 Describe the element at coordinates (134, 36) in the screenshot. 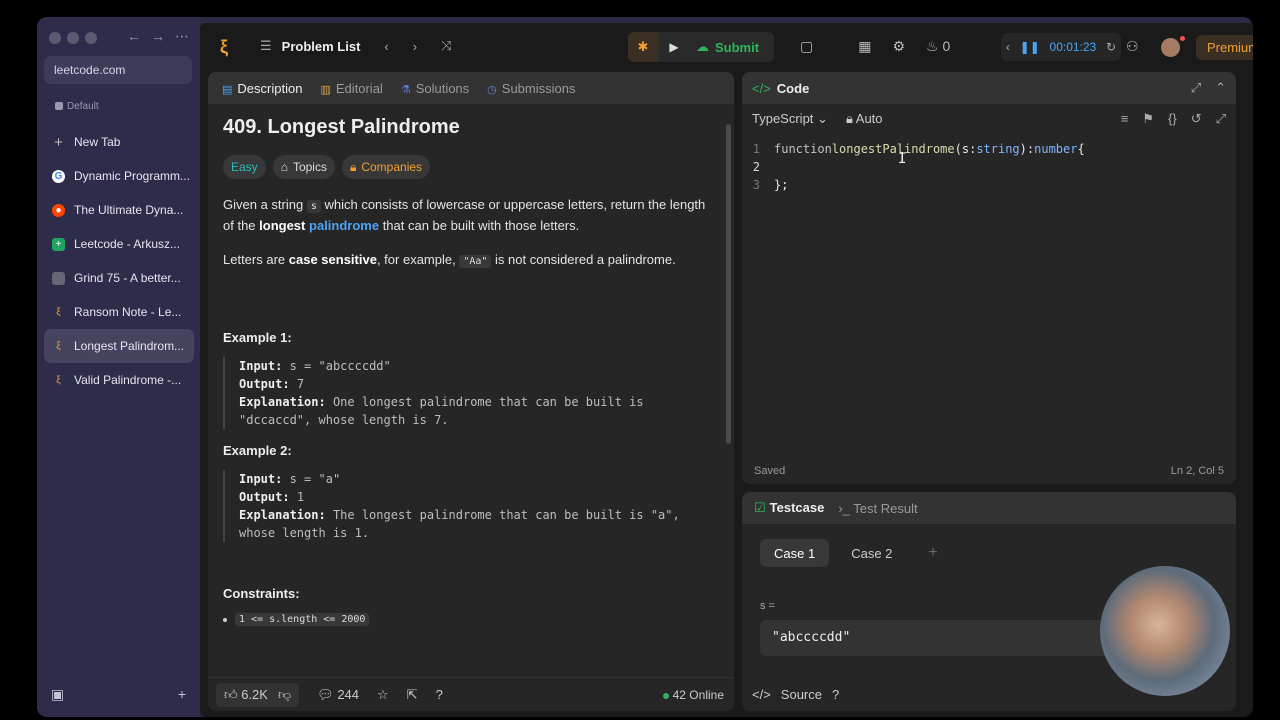

I see `back-arrow-icon: ←` at that location.